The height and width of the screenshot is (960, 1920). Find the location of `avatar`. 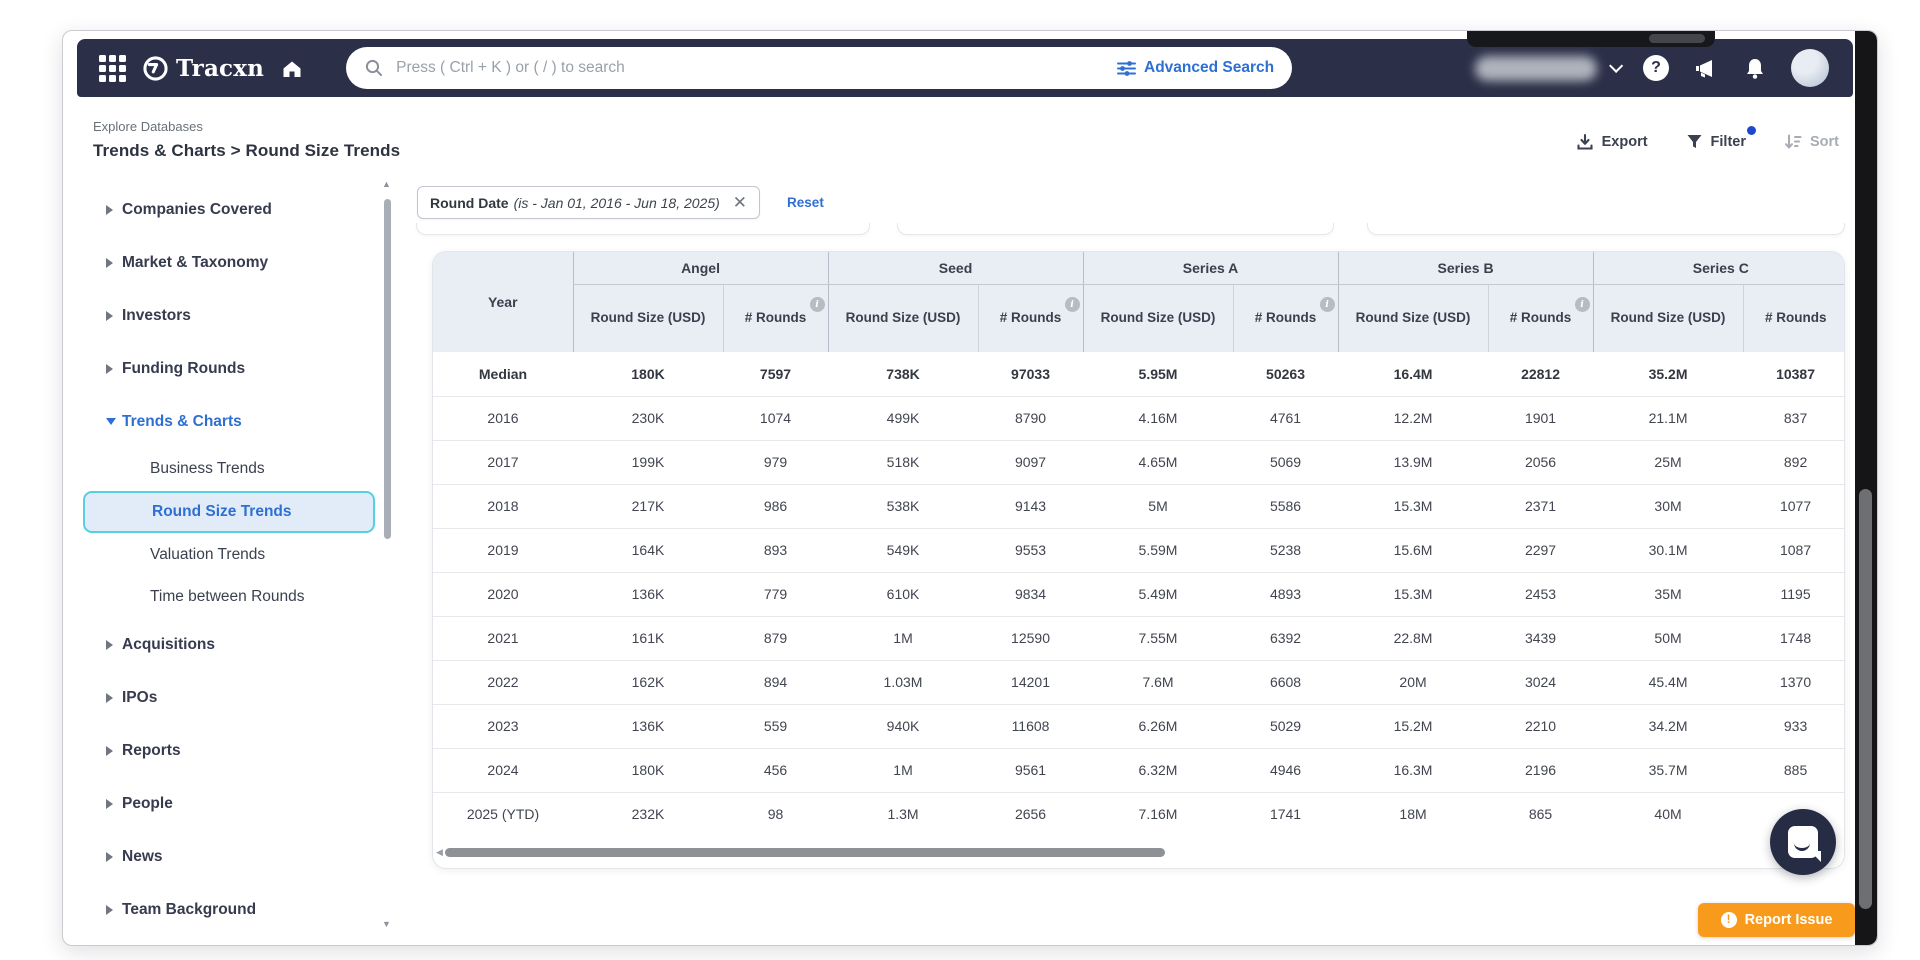

avatar is located at coordinates (1810, 68).